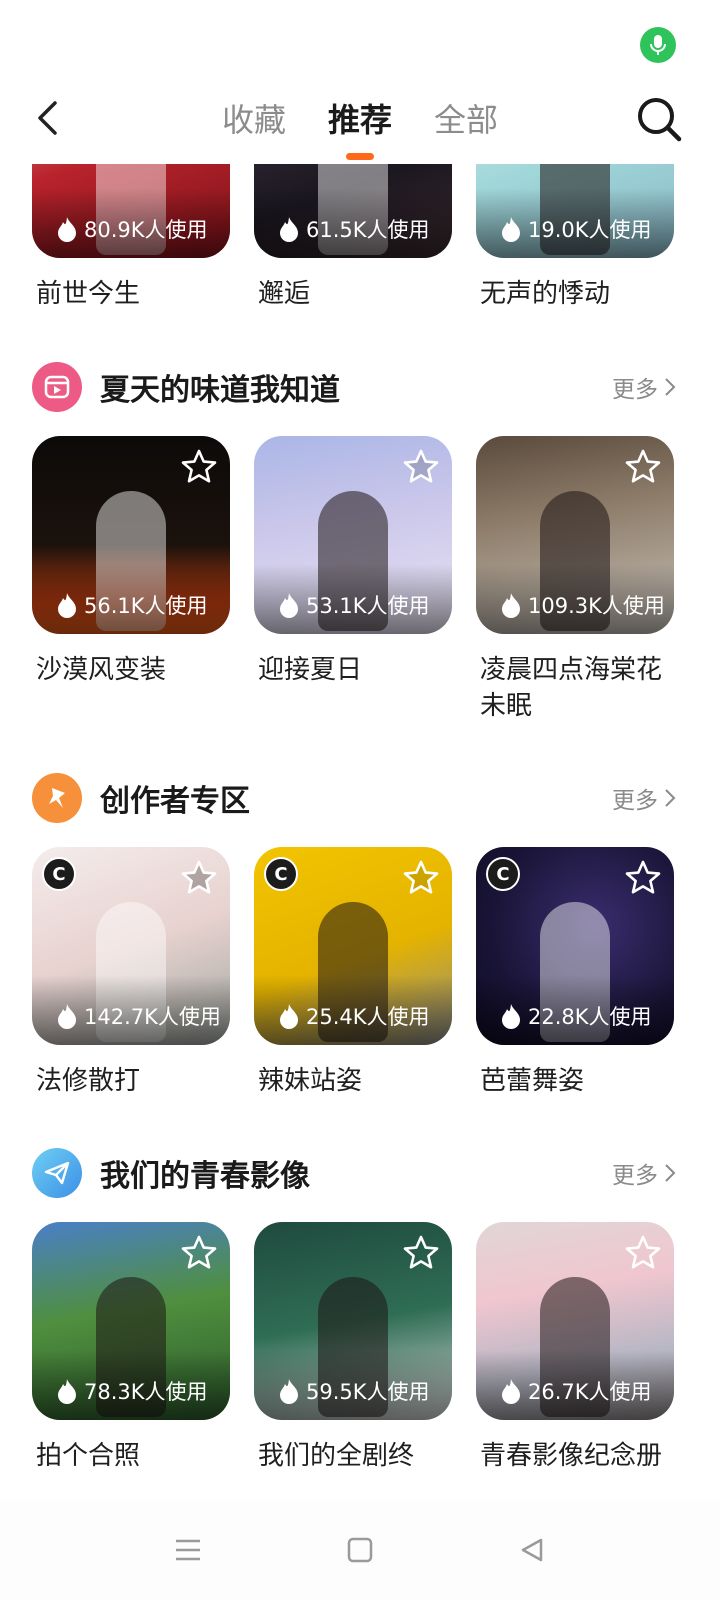  What do you see at coordinates (354, 1173) in the screenshot?
I see `section-header: 我们的青春影像 更多` at bounding box center [354, 1173].